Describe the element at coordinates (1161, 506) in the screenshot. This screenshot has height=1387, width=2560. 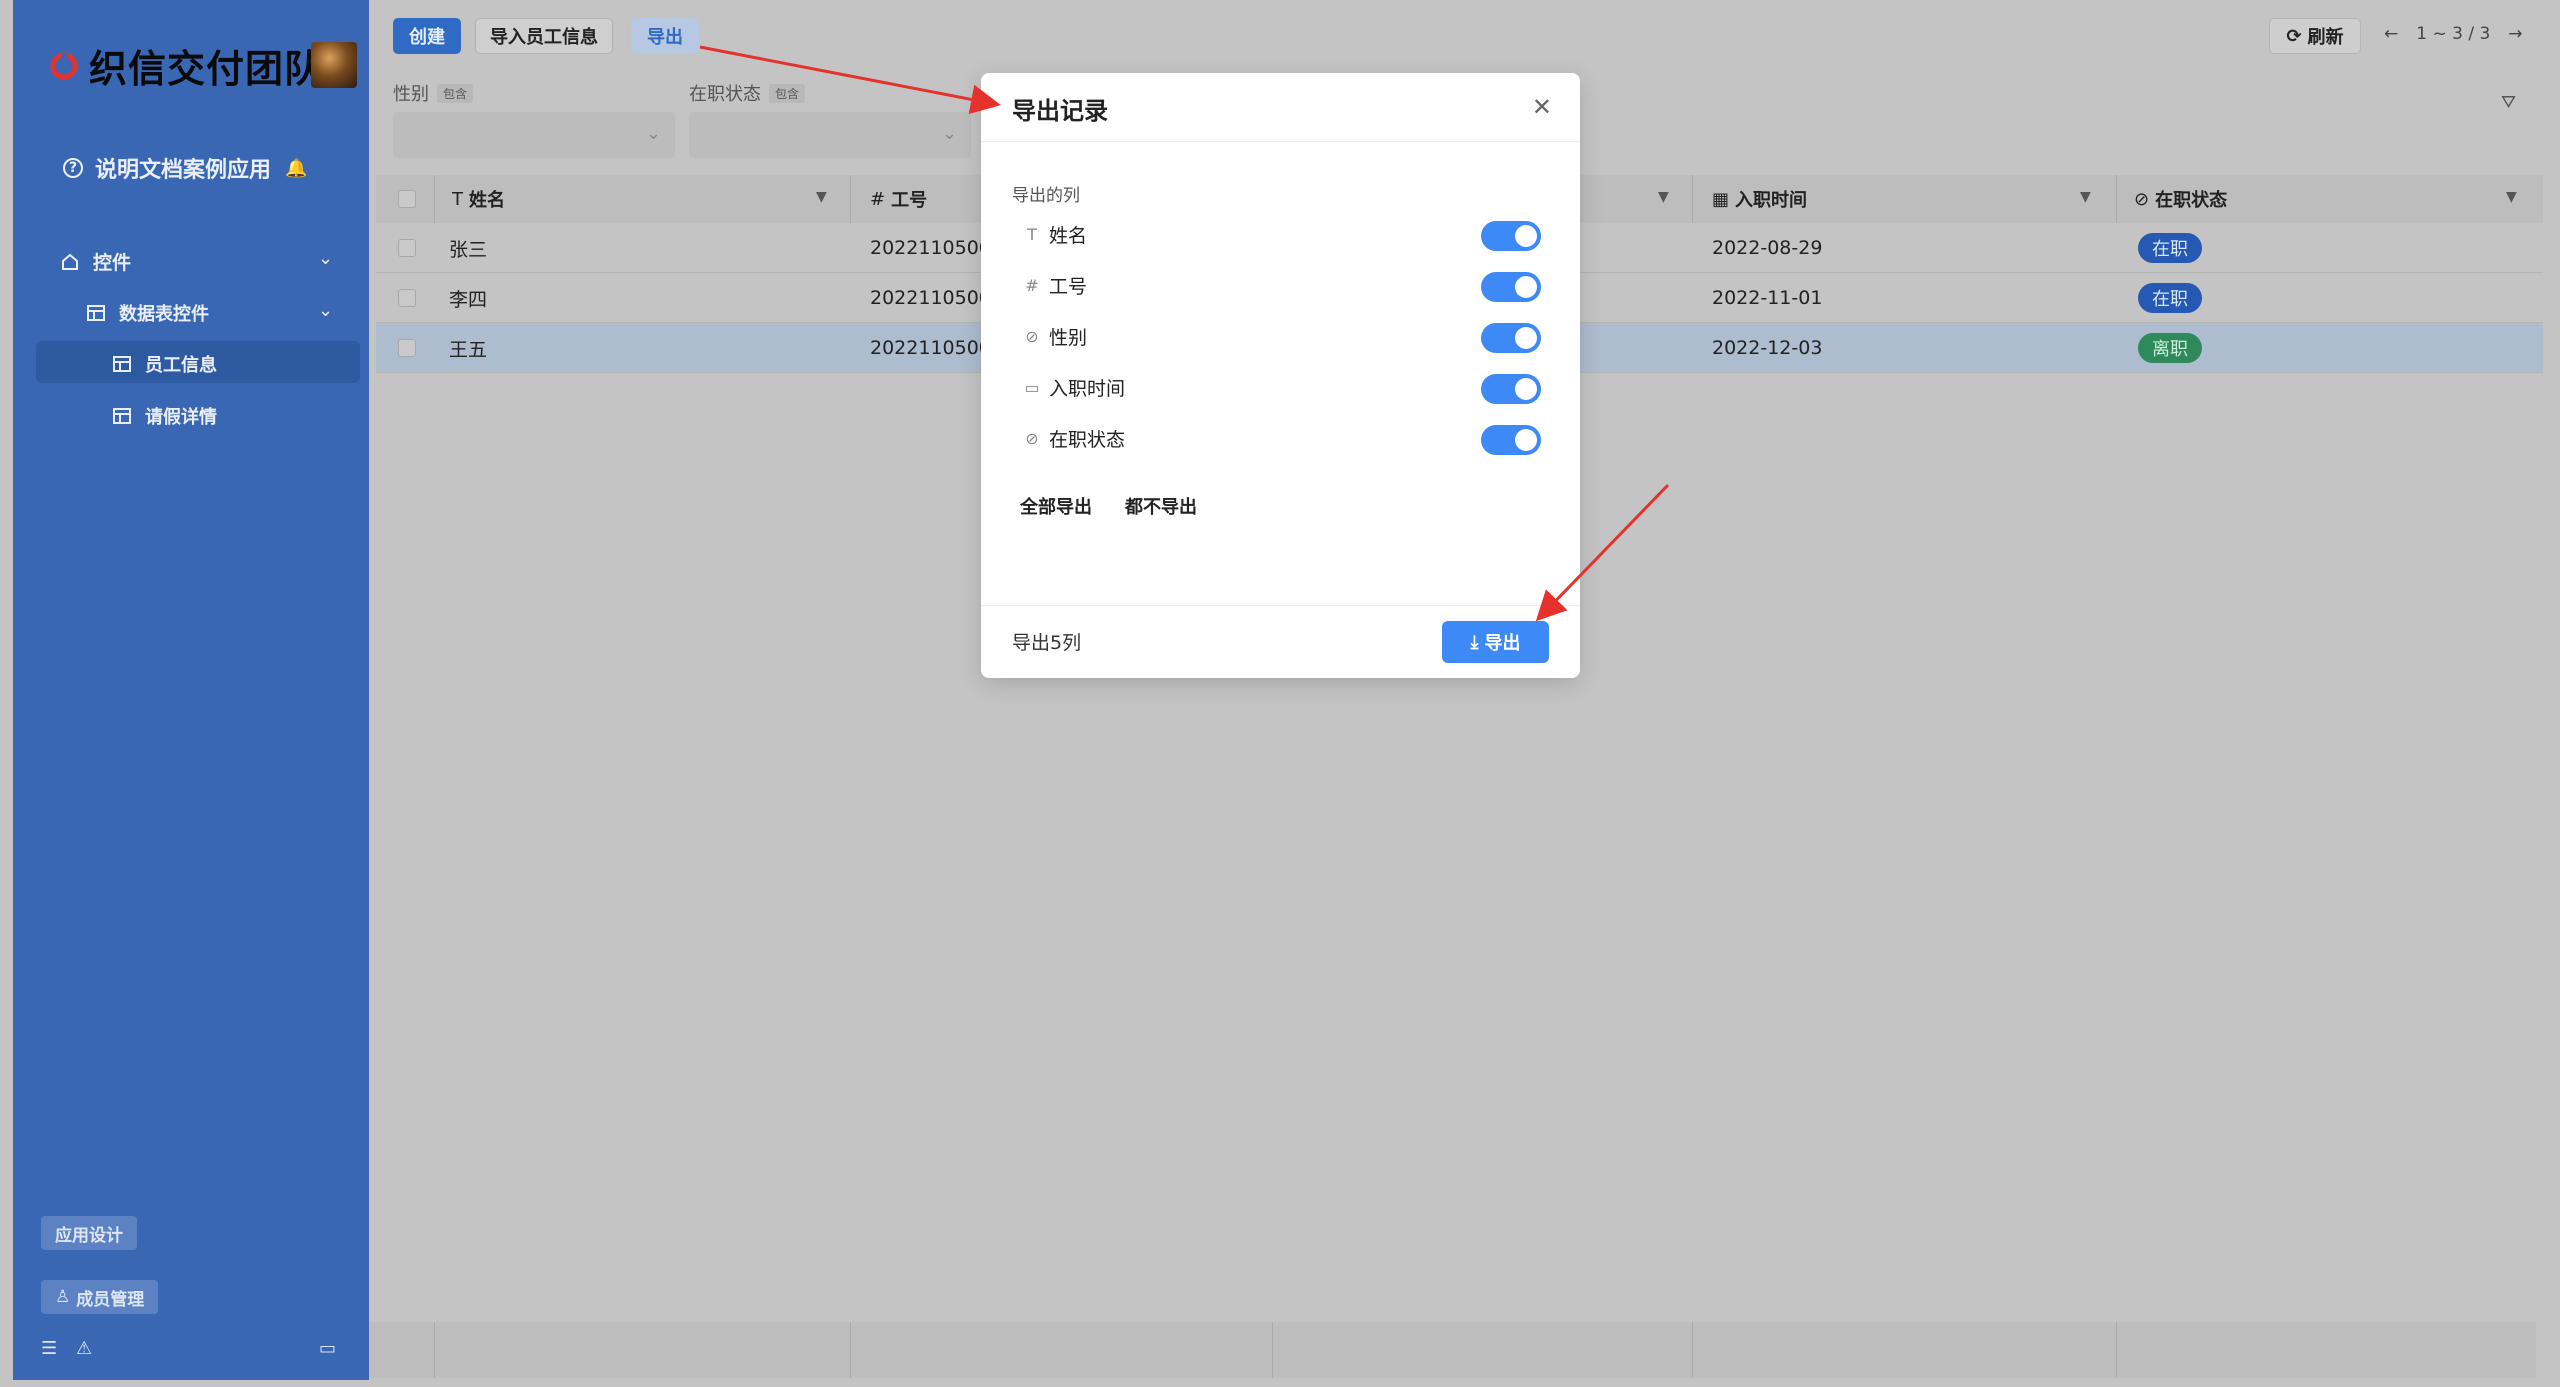
I see `export-none-button: 都不导出` at that location.